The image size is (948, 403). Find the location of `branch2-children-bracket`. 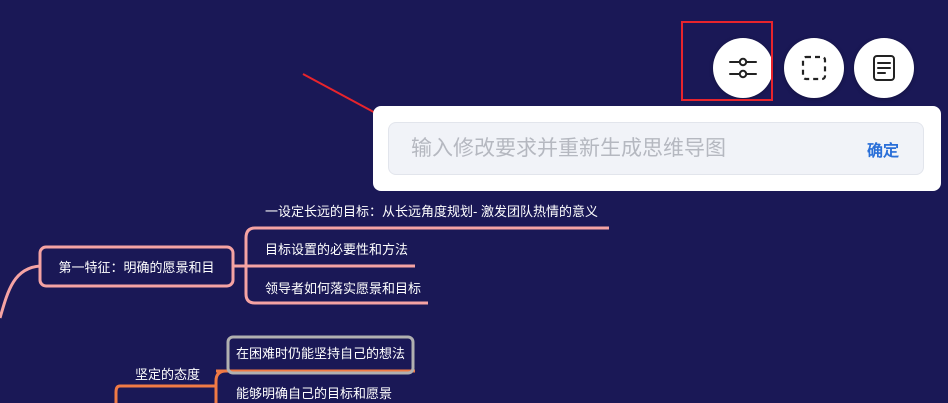

branch2-children-bracket is located at coordinates (220, 386).